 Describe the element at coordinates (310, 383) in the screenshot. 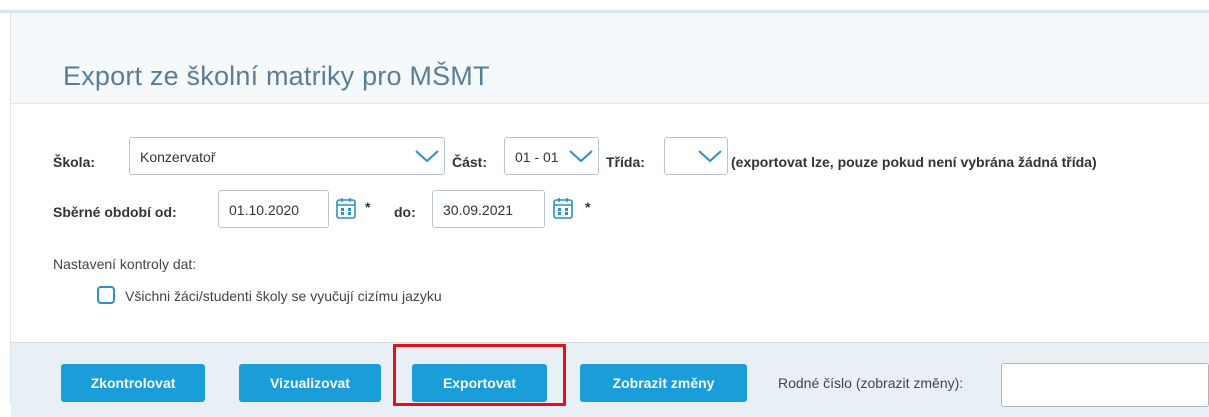

I see `vizualizovat-button: Vizualizovat` at that location.